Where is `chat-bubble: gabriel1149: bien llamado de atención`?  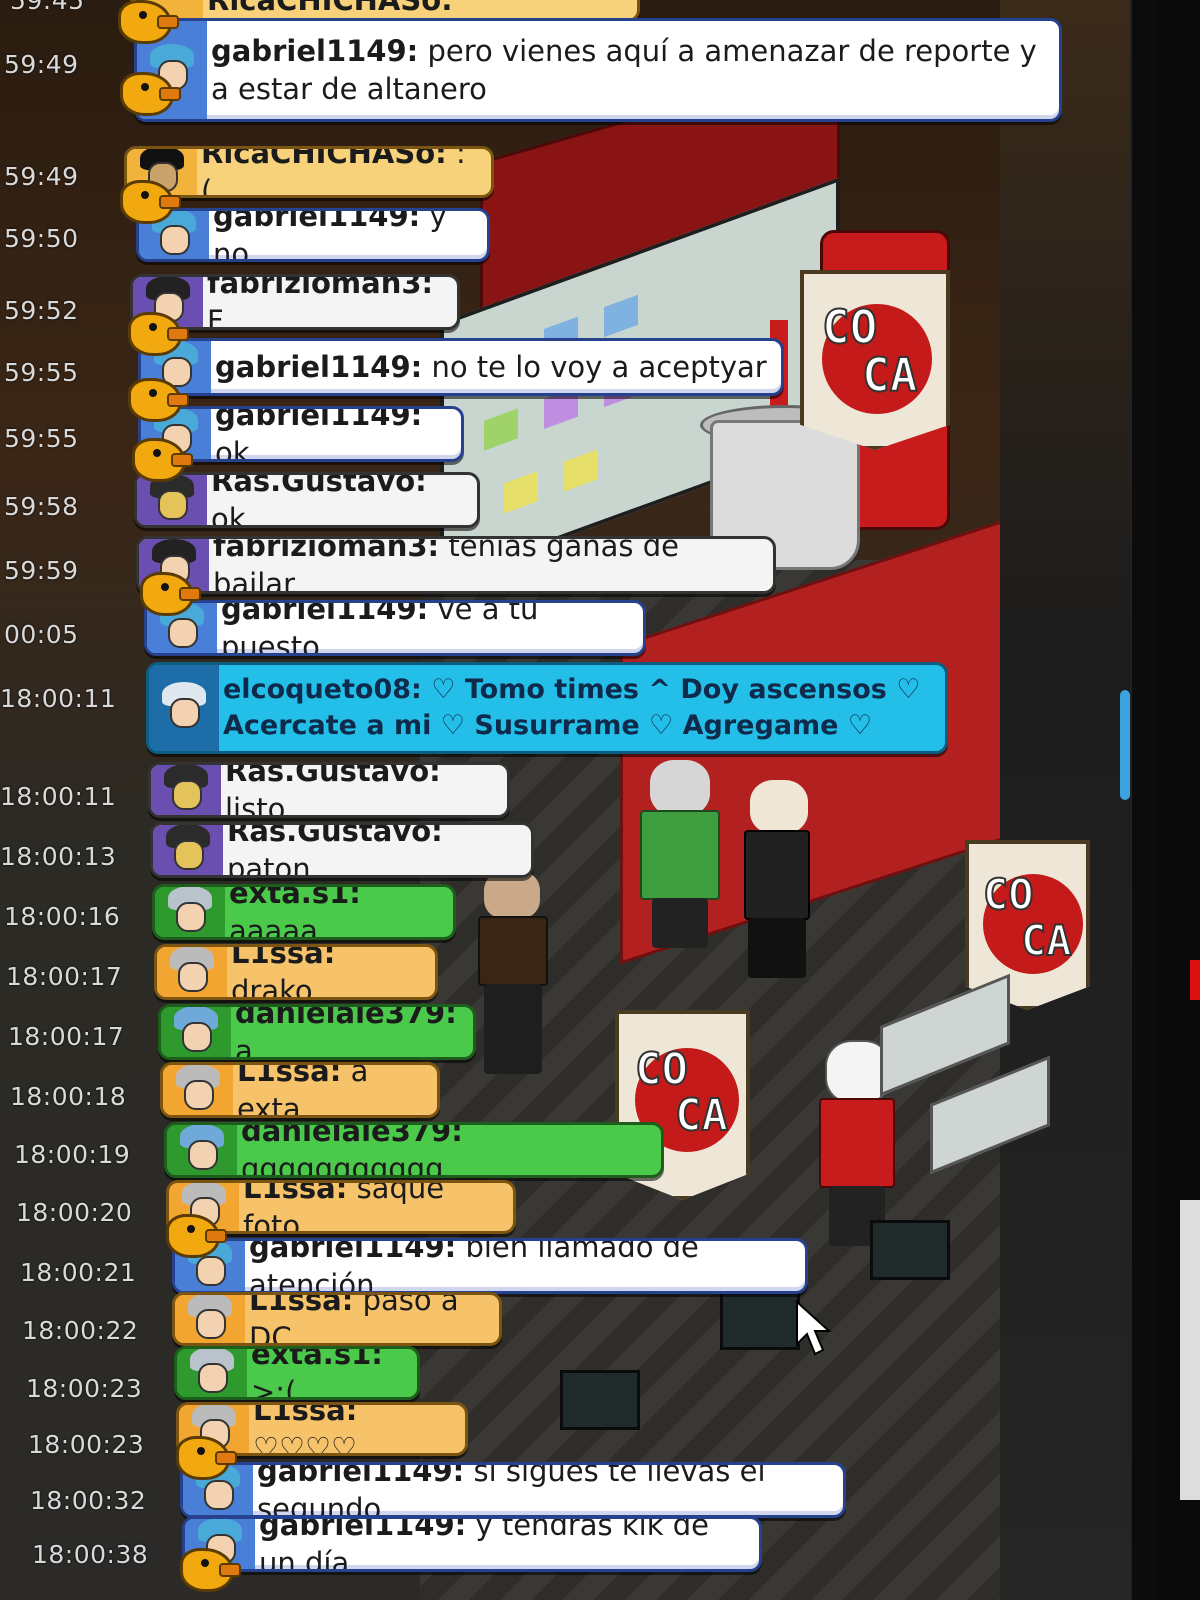
chat-bubble: gabriel1149: bien llamado de atención is located at coordinates (490, 1266).